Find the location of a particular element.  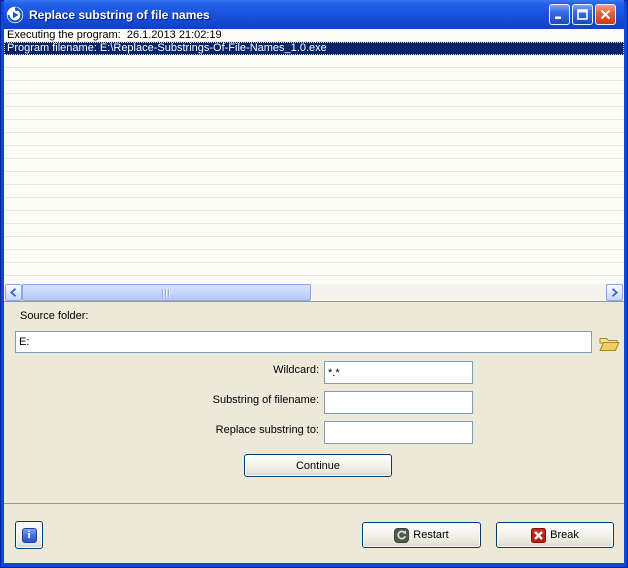

restart-button: Restart is located at coordinates (421, 535).